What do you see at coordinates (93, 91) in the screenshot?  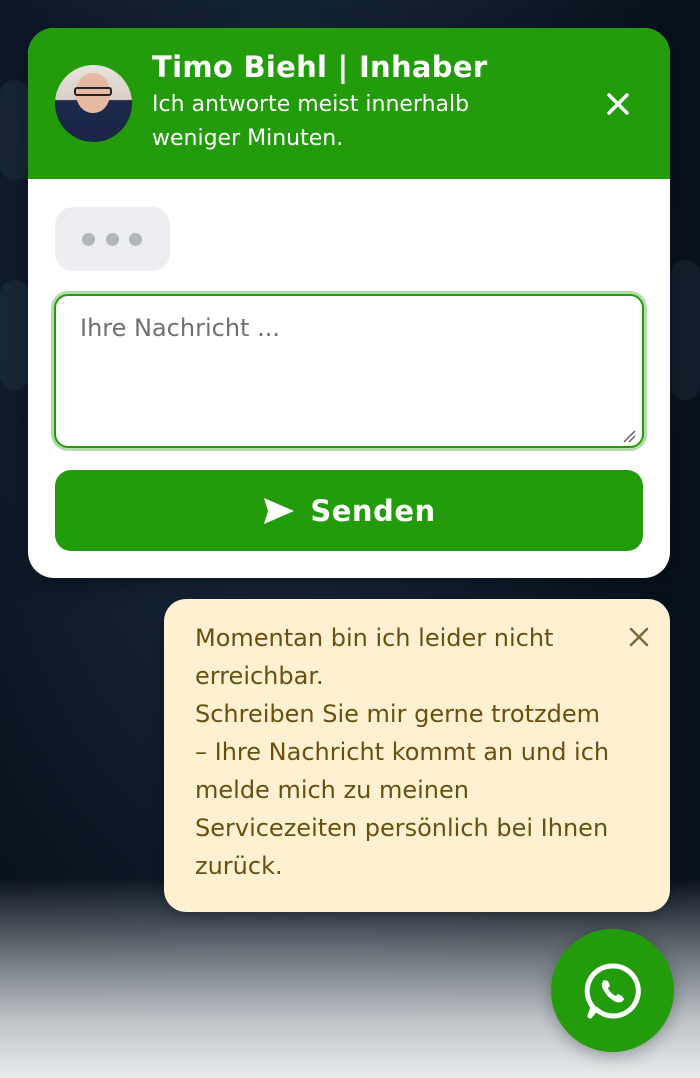 I see `avatar-glasses` at bounding box center [93, 91].